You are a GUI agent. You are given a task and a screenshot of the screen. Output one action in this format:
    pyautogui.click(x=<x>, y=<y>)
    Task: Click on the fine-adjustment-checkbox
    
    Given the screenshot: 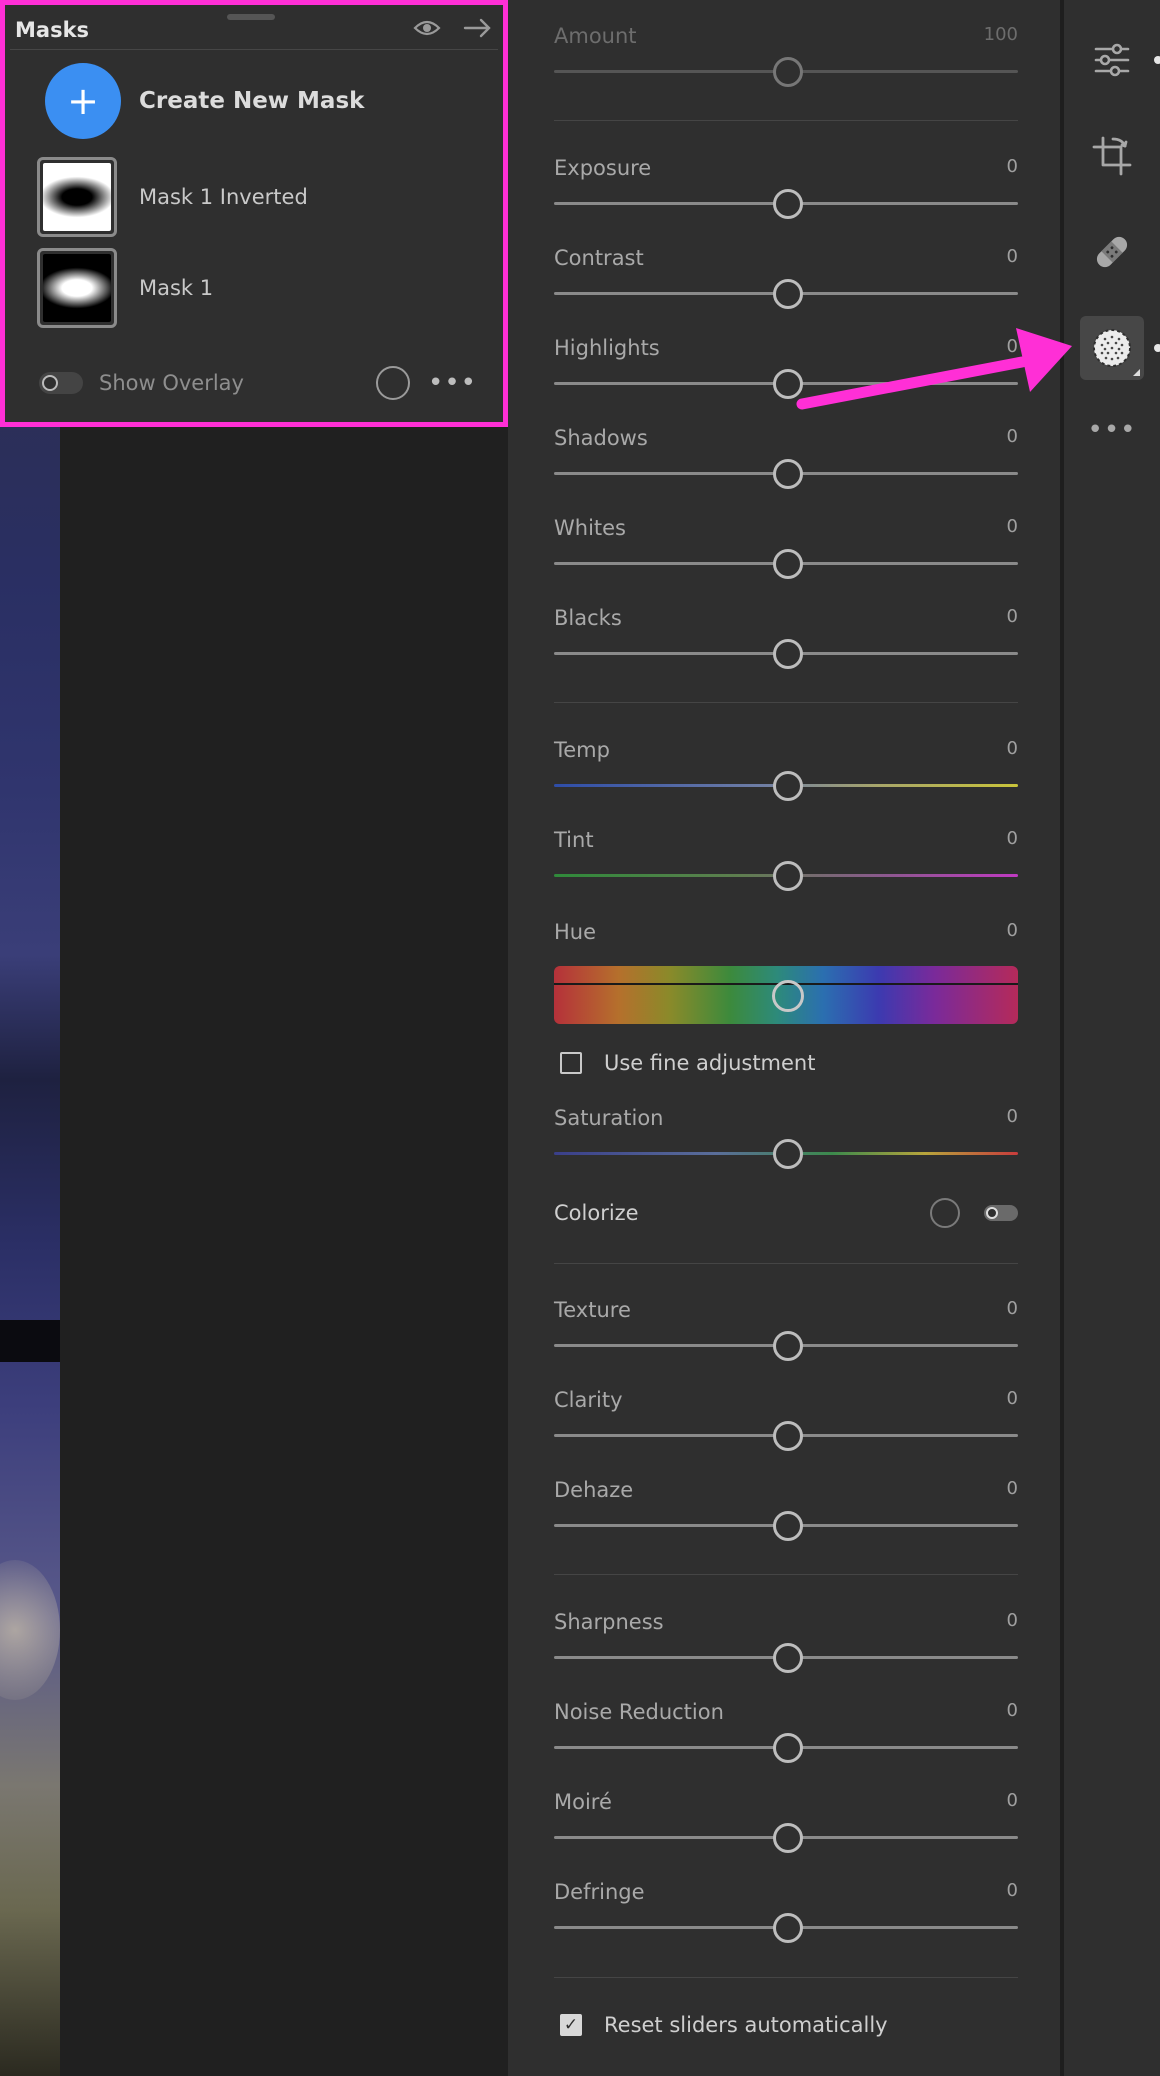 What is the action you would take?
    pyautogui.click(x=571, y=1063)
    